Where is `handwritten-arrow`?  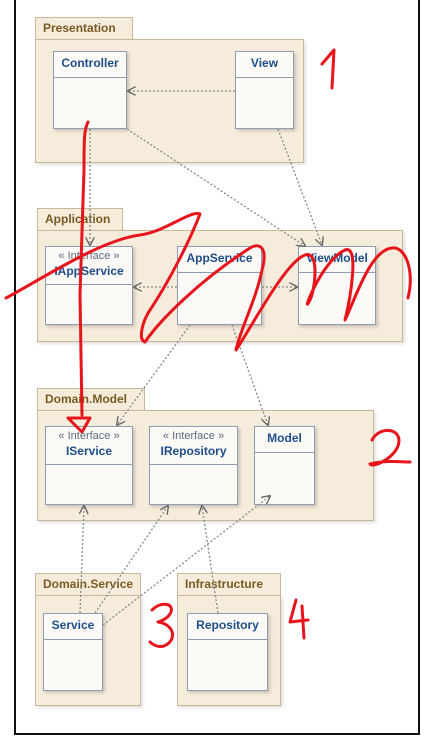 handwritten-arrow is located at coordinates (84, 268).